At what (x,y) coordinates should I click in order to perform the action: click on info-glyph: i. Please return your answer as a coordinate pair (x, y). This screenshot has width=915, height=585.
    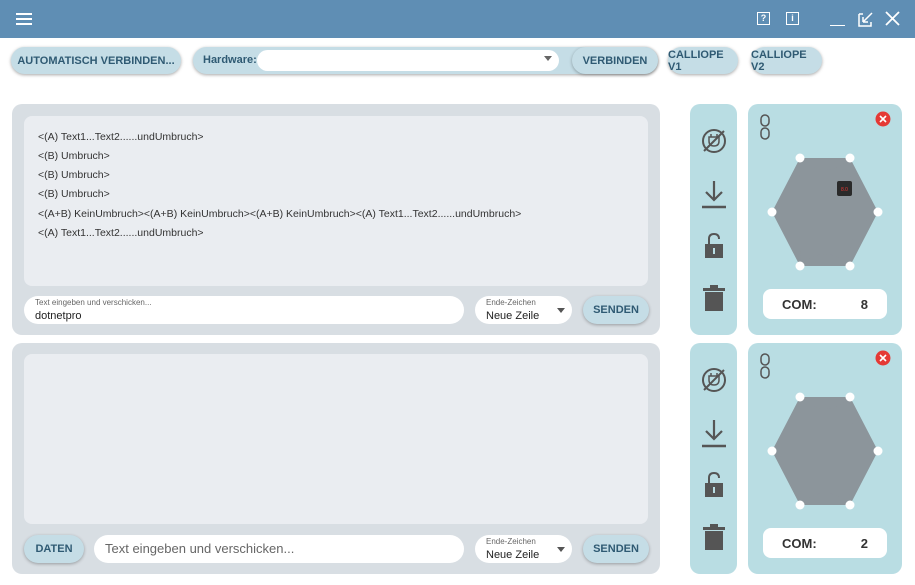
    Looking at the image, I should click on (792, 18).